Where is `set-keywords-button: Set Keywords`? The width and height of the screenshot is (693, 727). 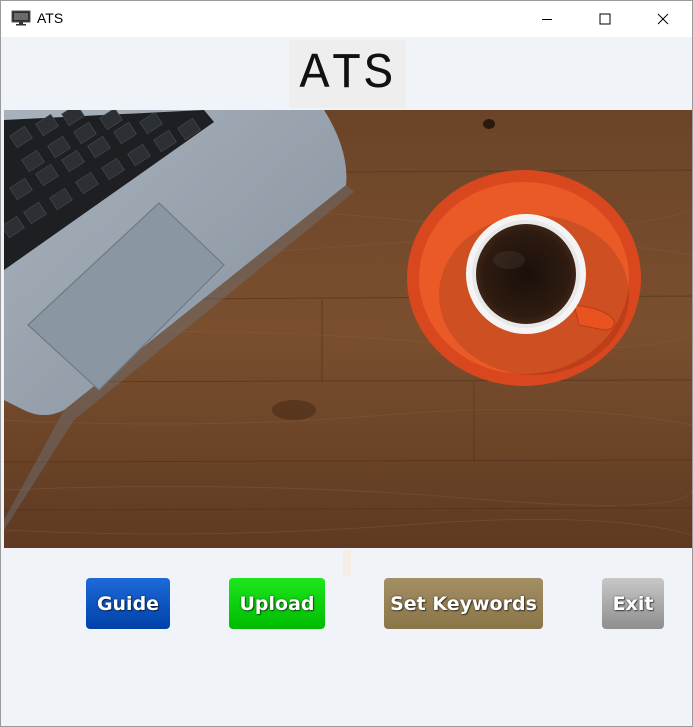
set-keywords-button: Set Keywords is located at coordinates (463, 603).